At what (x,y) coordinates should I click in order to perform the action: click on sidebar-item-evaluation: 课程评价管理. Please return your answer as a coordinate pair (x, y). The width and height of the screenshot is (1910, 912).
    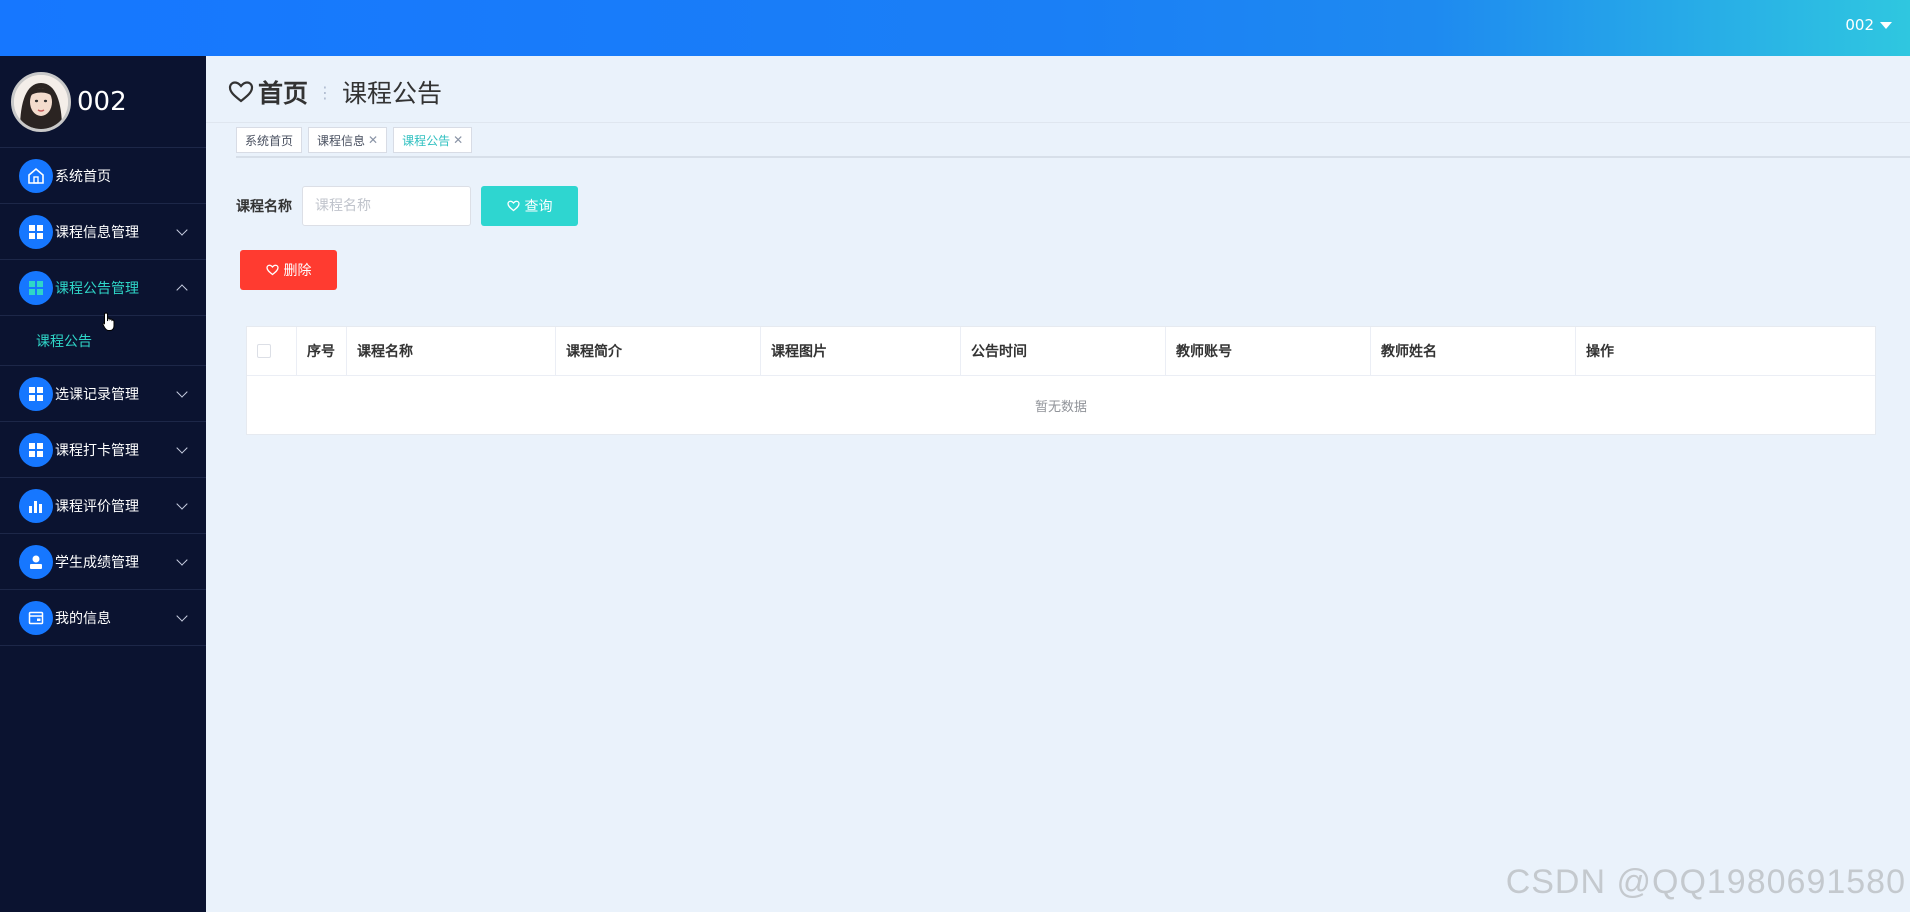
    Looking at the image, I should click on (103, 506).